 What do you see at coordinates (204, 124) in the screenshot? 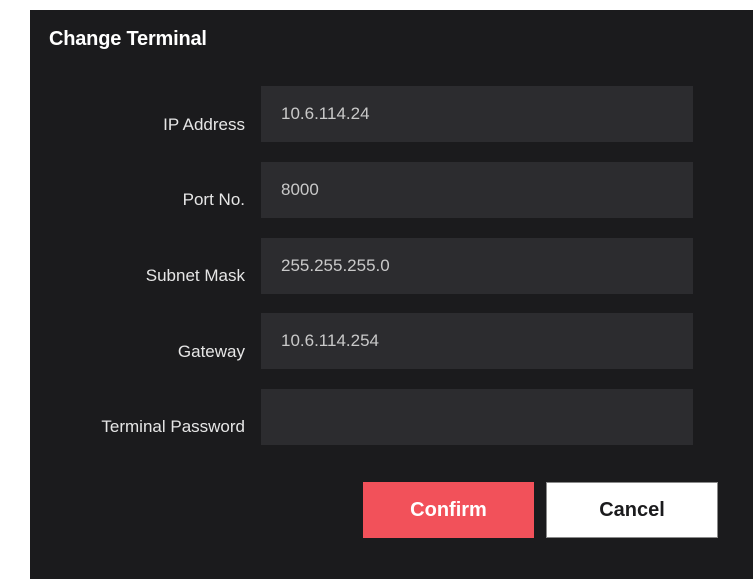
I see `ip-address-label: IP Address` at bounding box center [204, 124].